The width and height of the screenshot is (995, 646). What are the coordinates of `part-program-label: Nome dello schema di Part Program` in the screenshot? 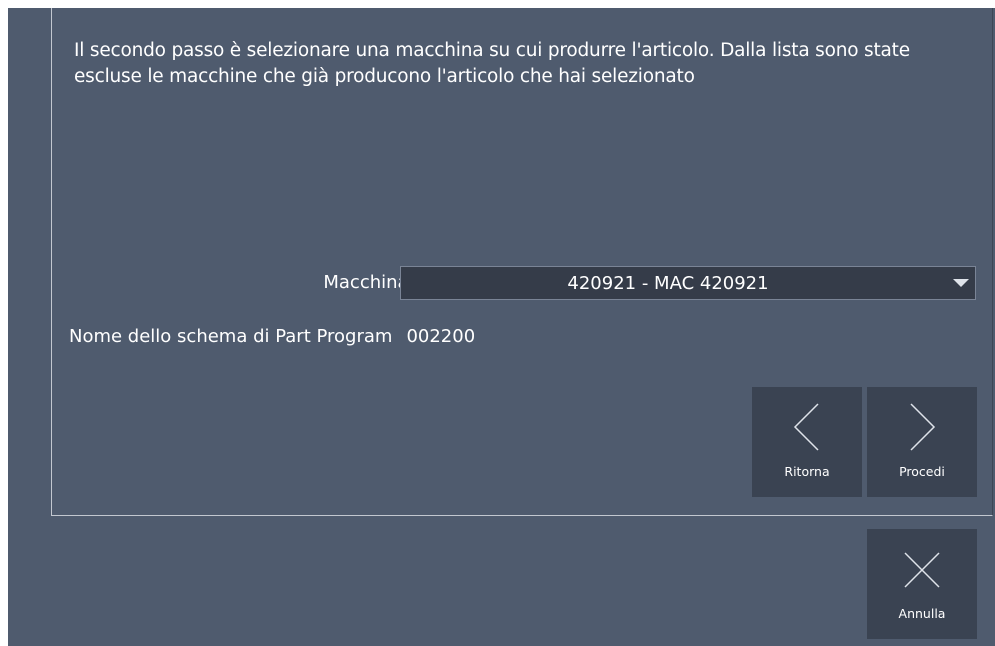 It's located at (231, 336).